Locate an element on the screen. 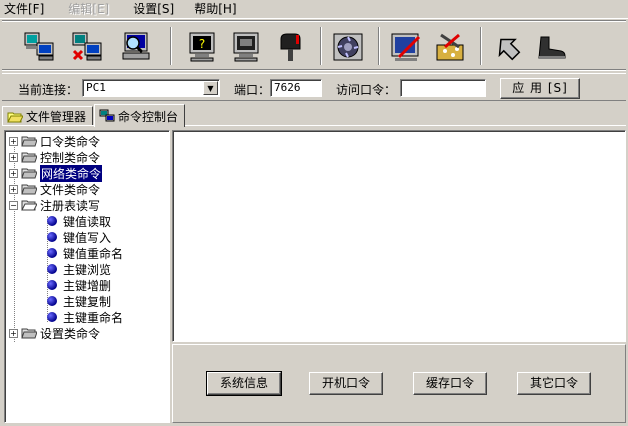 This screenshot has height=426, width=628. menu-bar: 文件[F] 编辑[E] 设置[S] 帮助[H] is located at coordinates (314, 9).